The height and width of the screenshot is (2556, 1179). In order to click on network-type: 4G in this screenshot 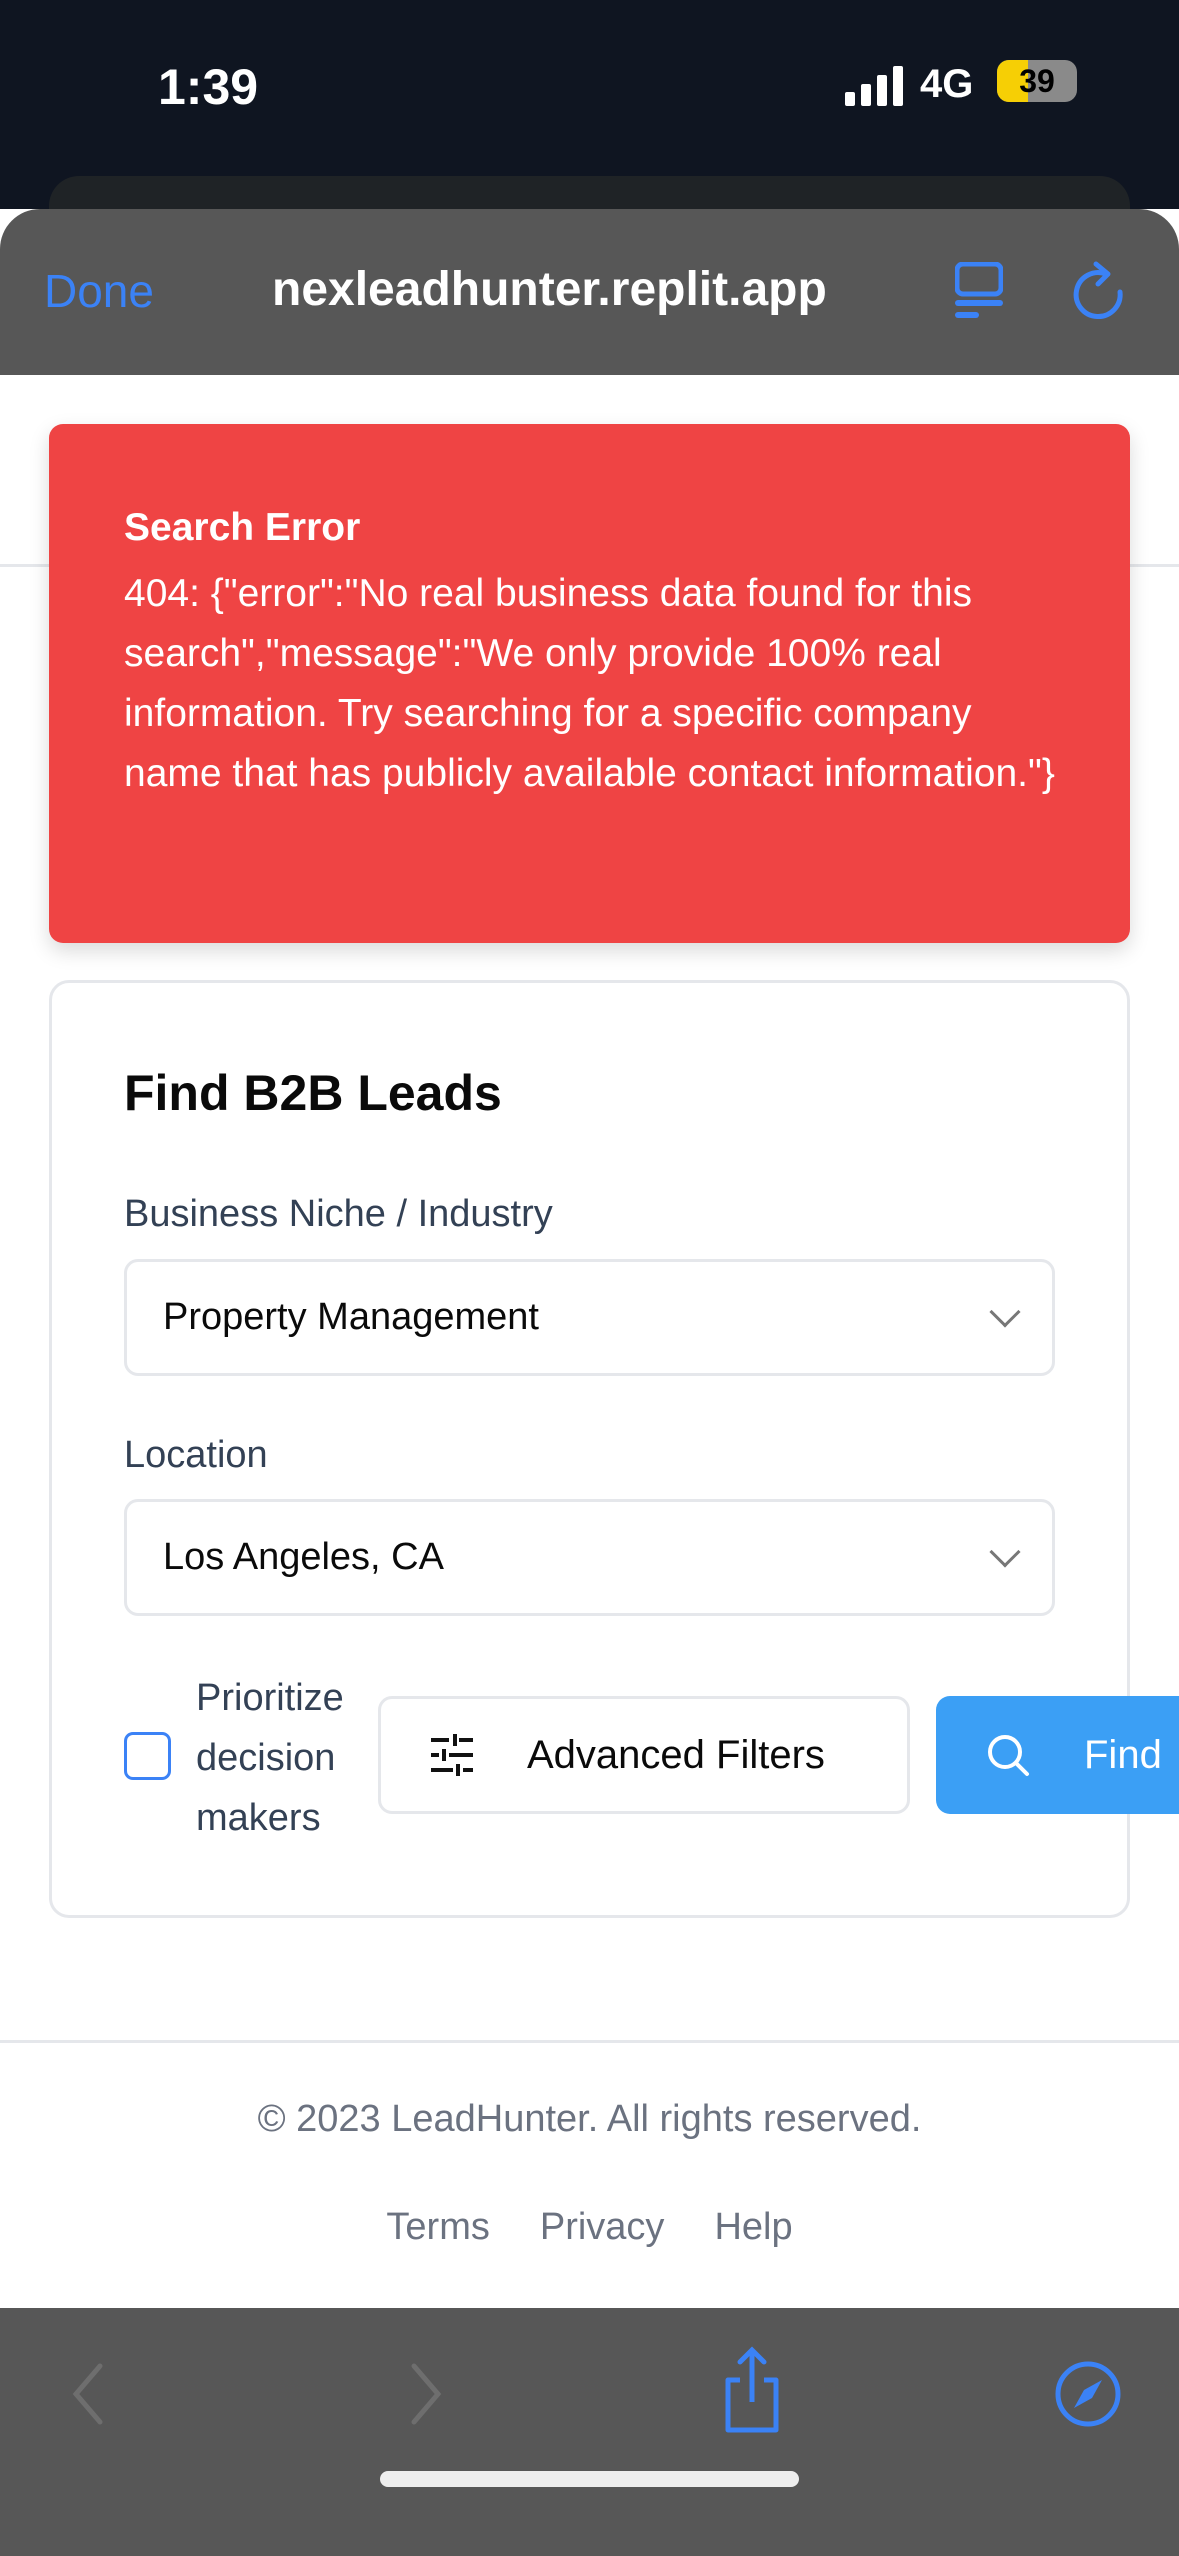, I will do `click(947, 84)`.